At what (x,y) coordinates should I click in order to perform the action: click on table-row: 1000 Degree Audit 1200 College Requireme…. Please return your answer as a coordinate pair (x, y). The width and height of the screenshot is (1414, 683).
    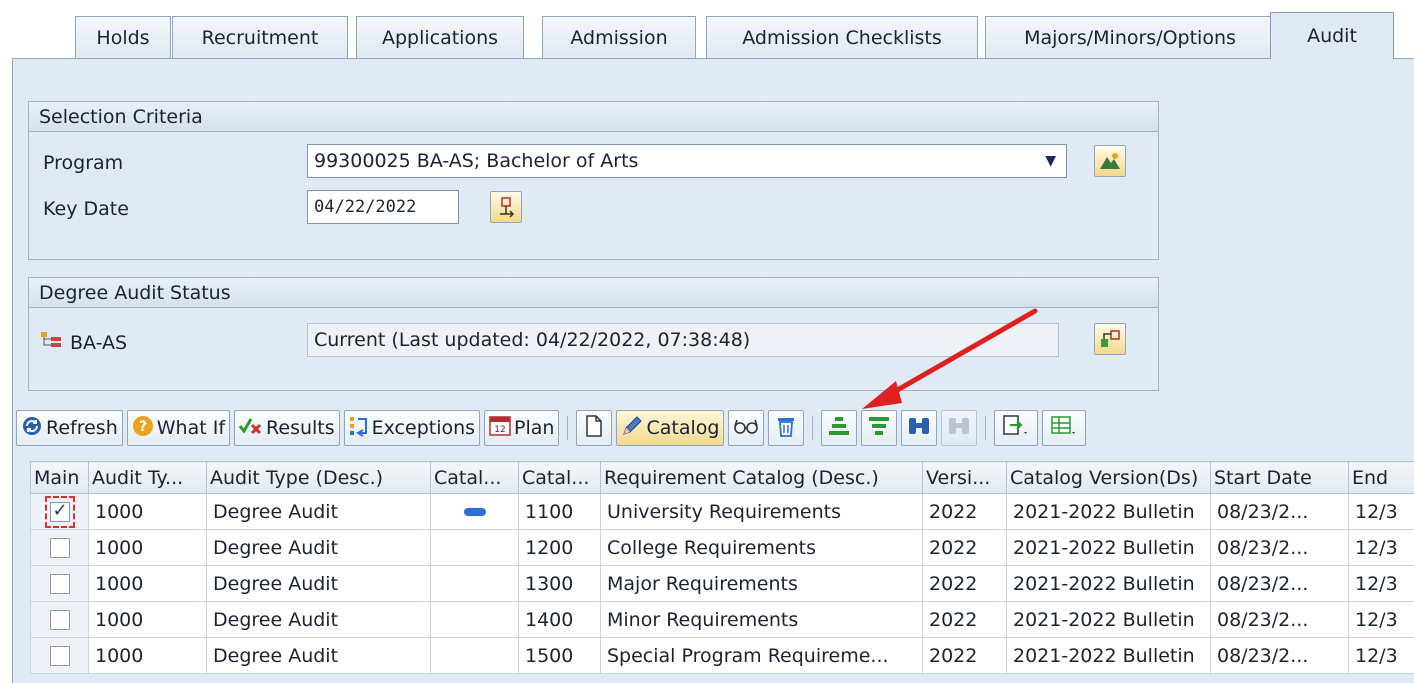
    Looking at the image, I should click on (722, 547).